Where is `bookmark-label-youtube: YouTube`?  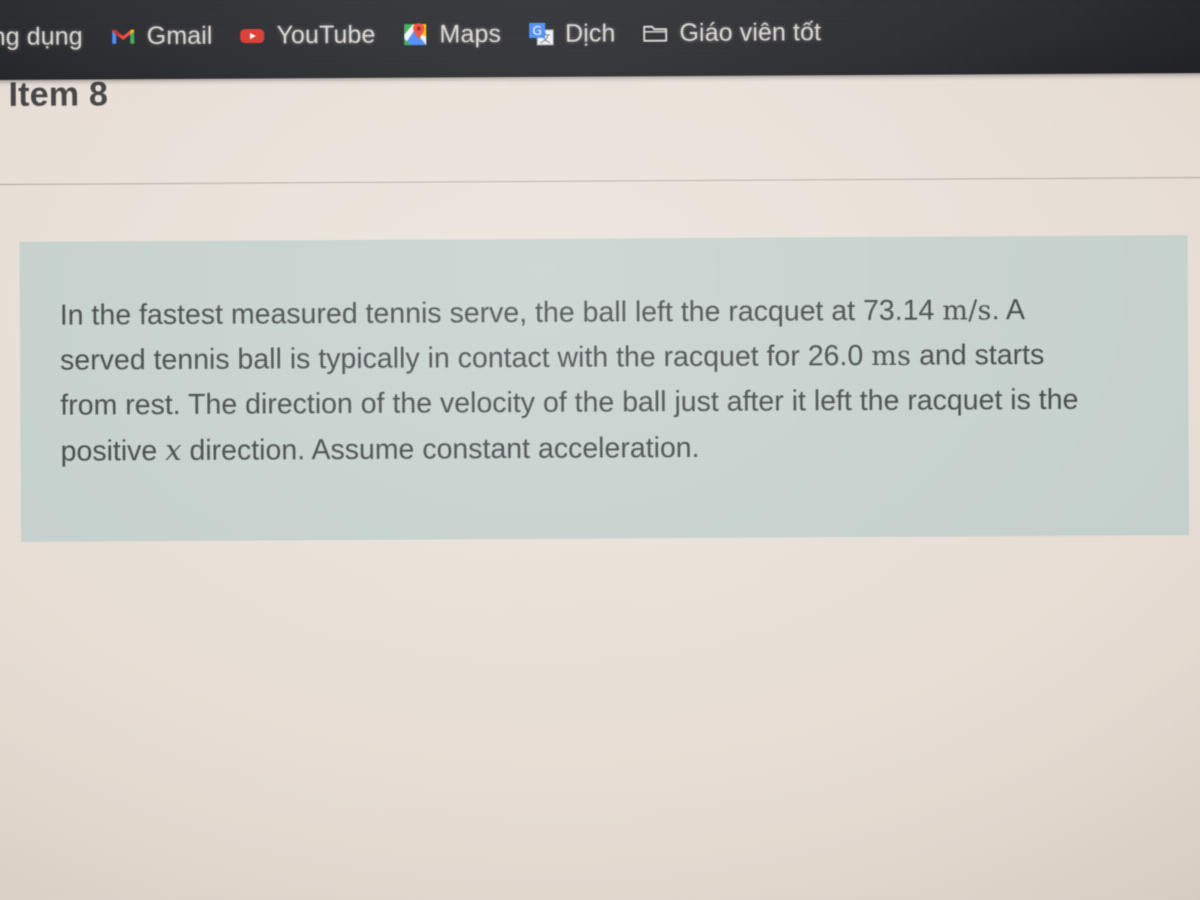 bookmark-label-youtube: YouTube is located at coordinates (326, 34).